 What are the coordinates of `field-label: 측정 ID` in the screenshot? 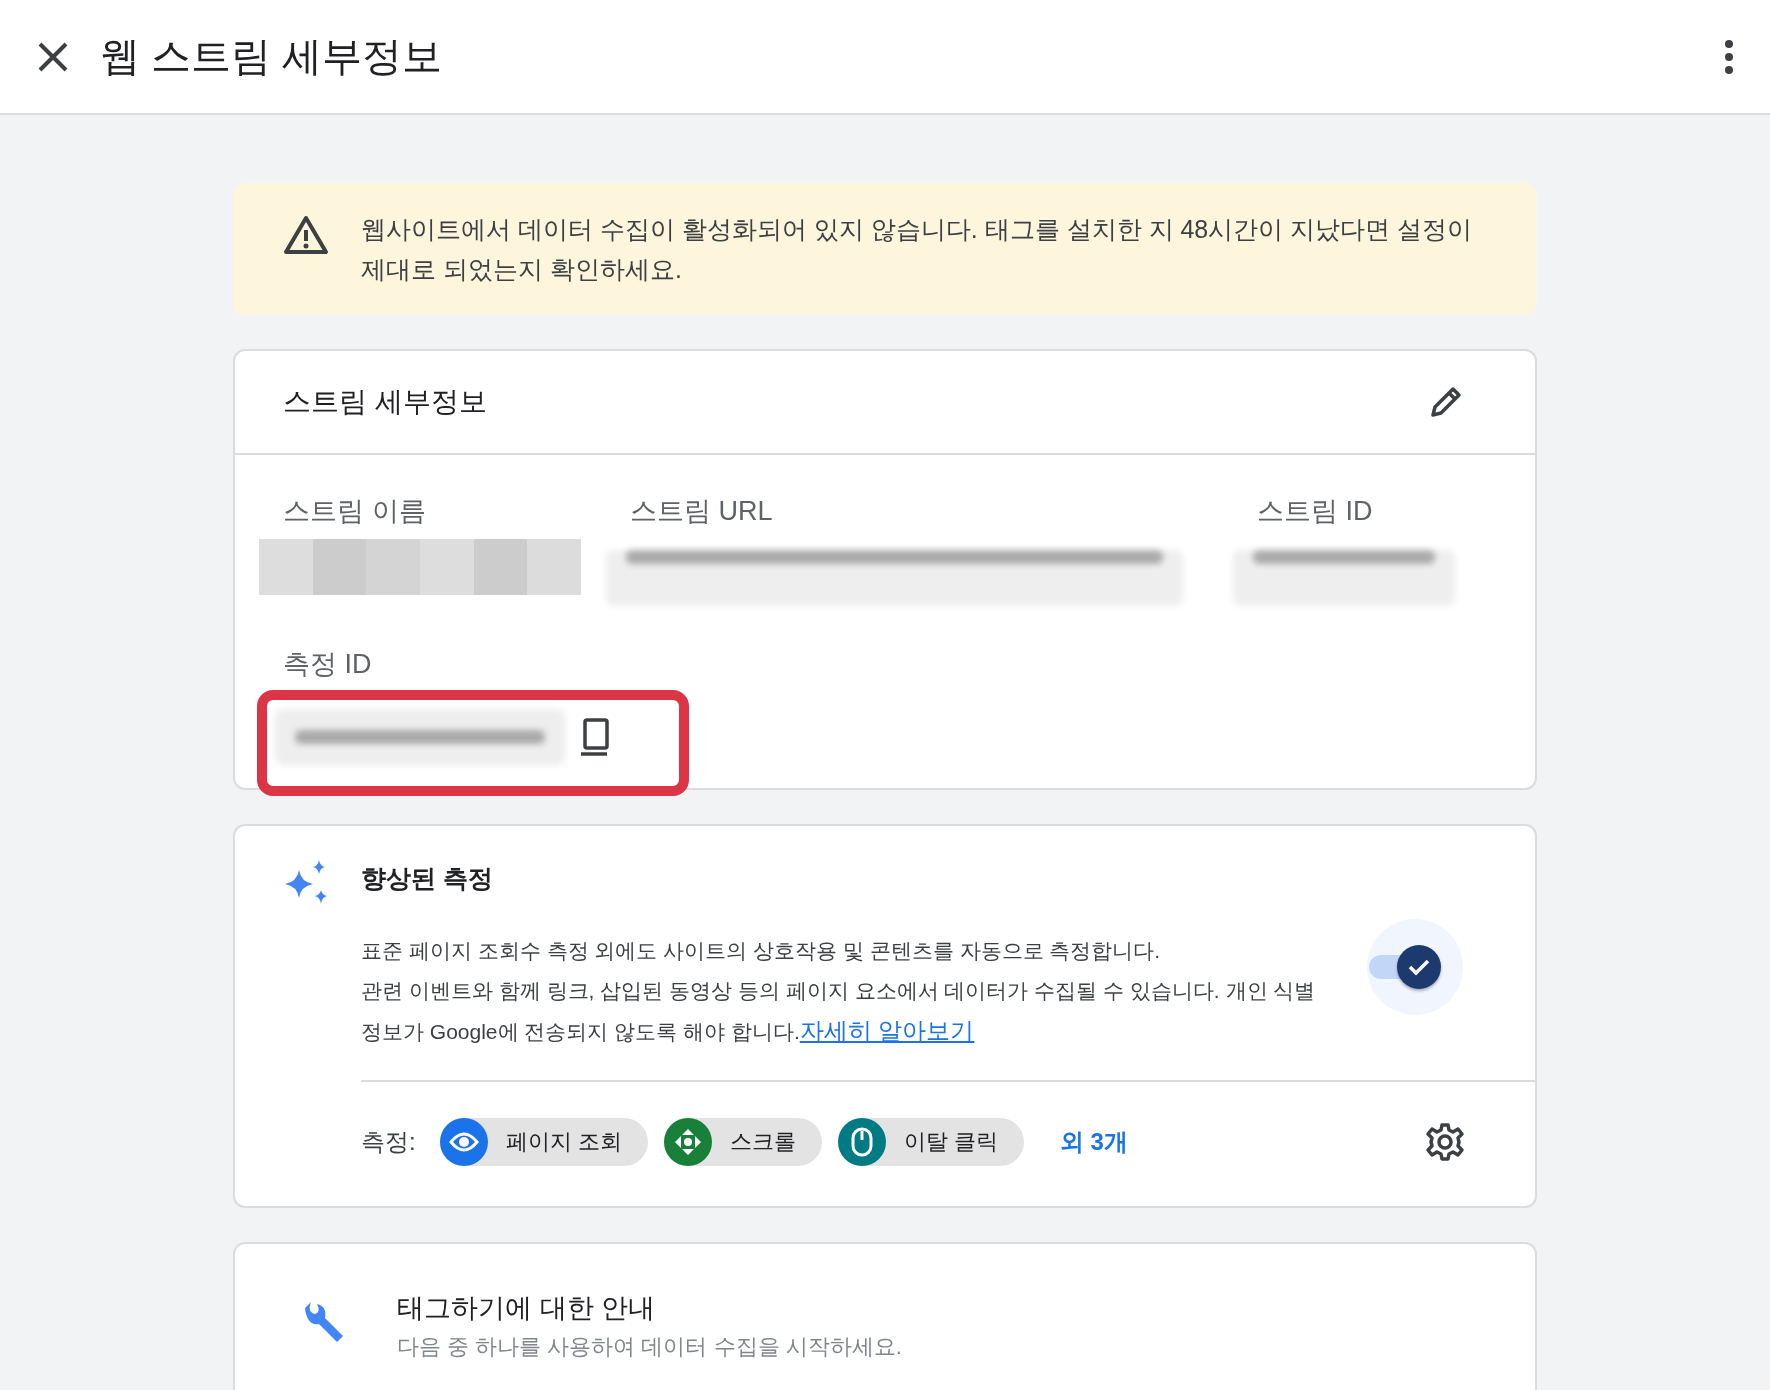 It's located at (327, 664).